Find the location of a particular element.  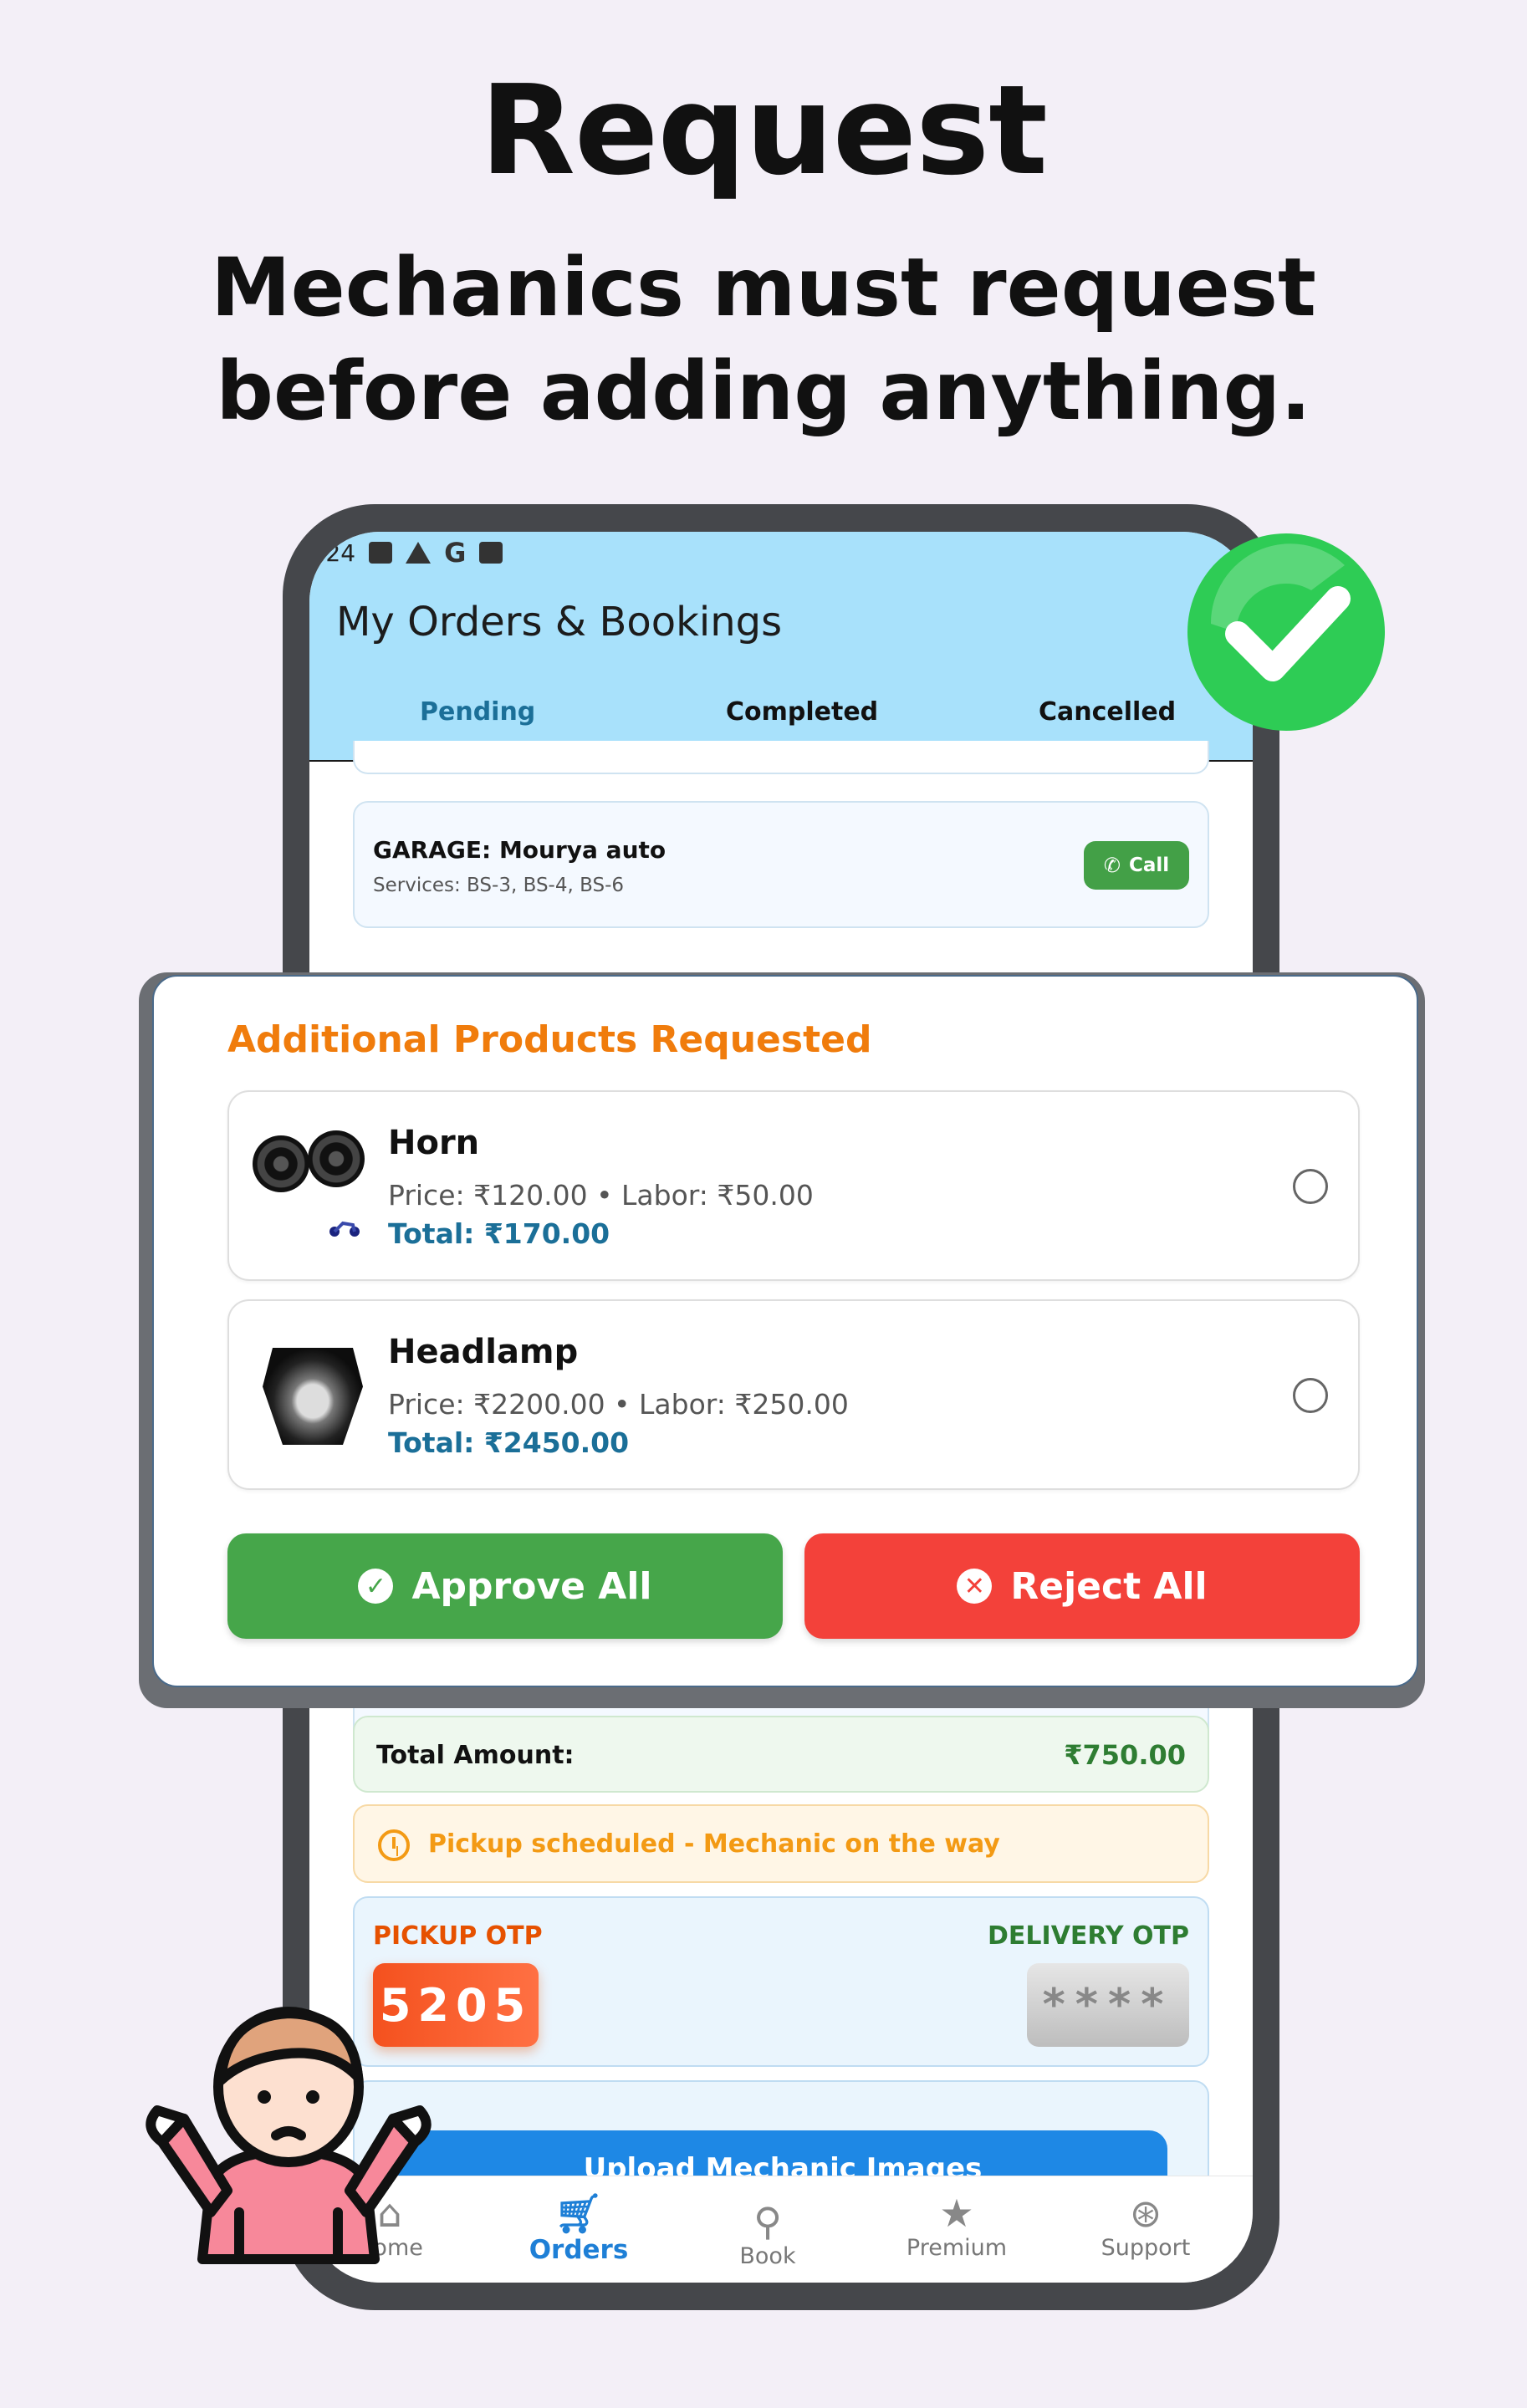

nav-orders-label: Orders is located at coordinates (579, 2250).